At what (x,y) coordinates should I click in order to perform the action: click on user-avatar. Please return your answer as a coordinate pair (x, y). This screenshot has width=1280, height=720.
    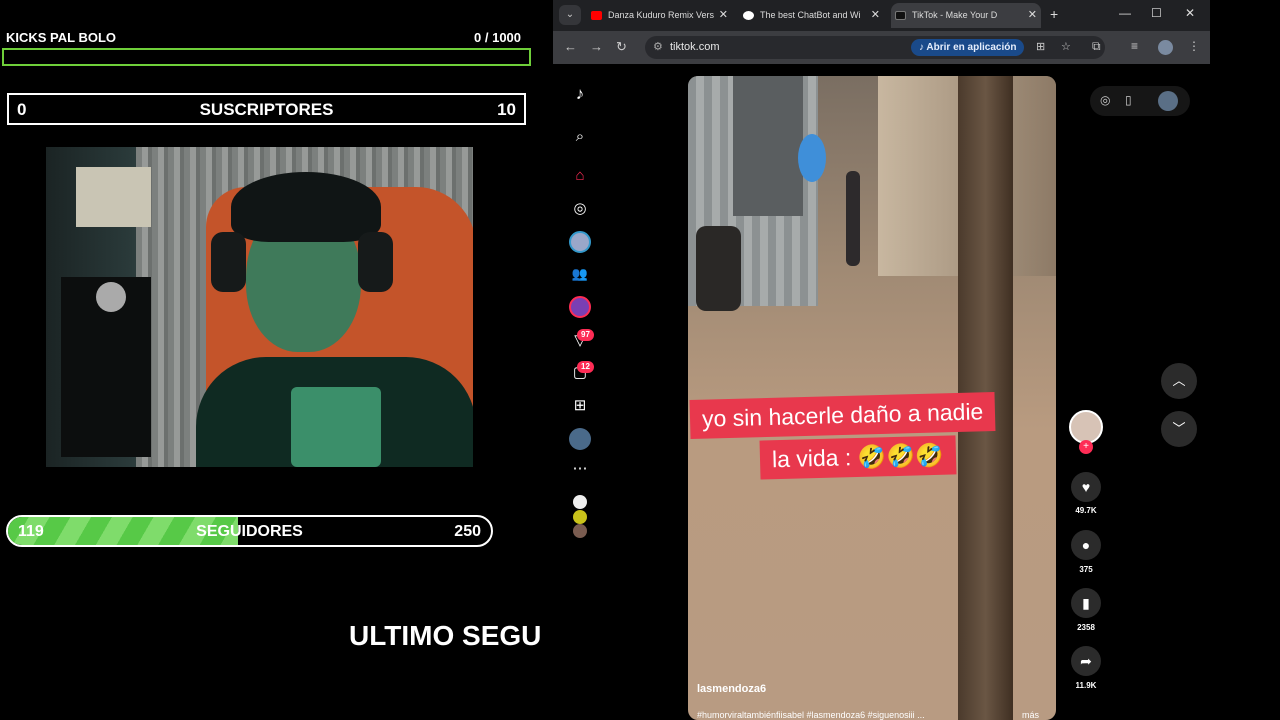
    Looking at the image, I should click on (1168, 101).